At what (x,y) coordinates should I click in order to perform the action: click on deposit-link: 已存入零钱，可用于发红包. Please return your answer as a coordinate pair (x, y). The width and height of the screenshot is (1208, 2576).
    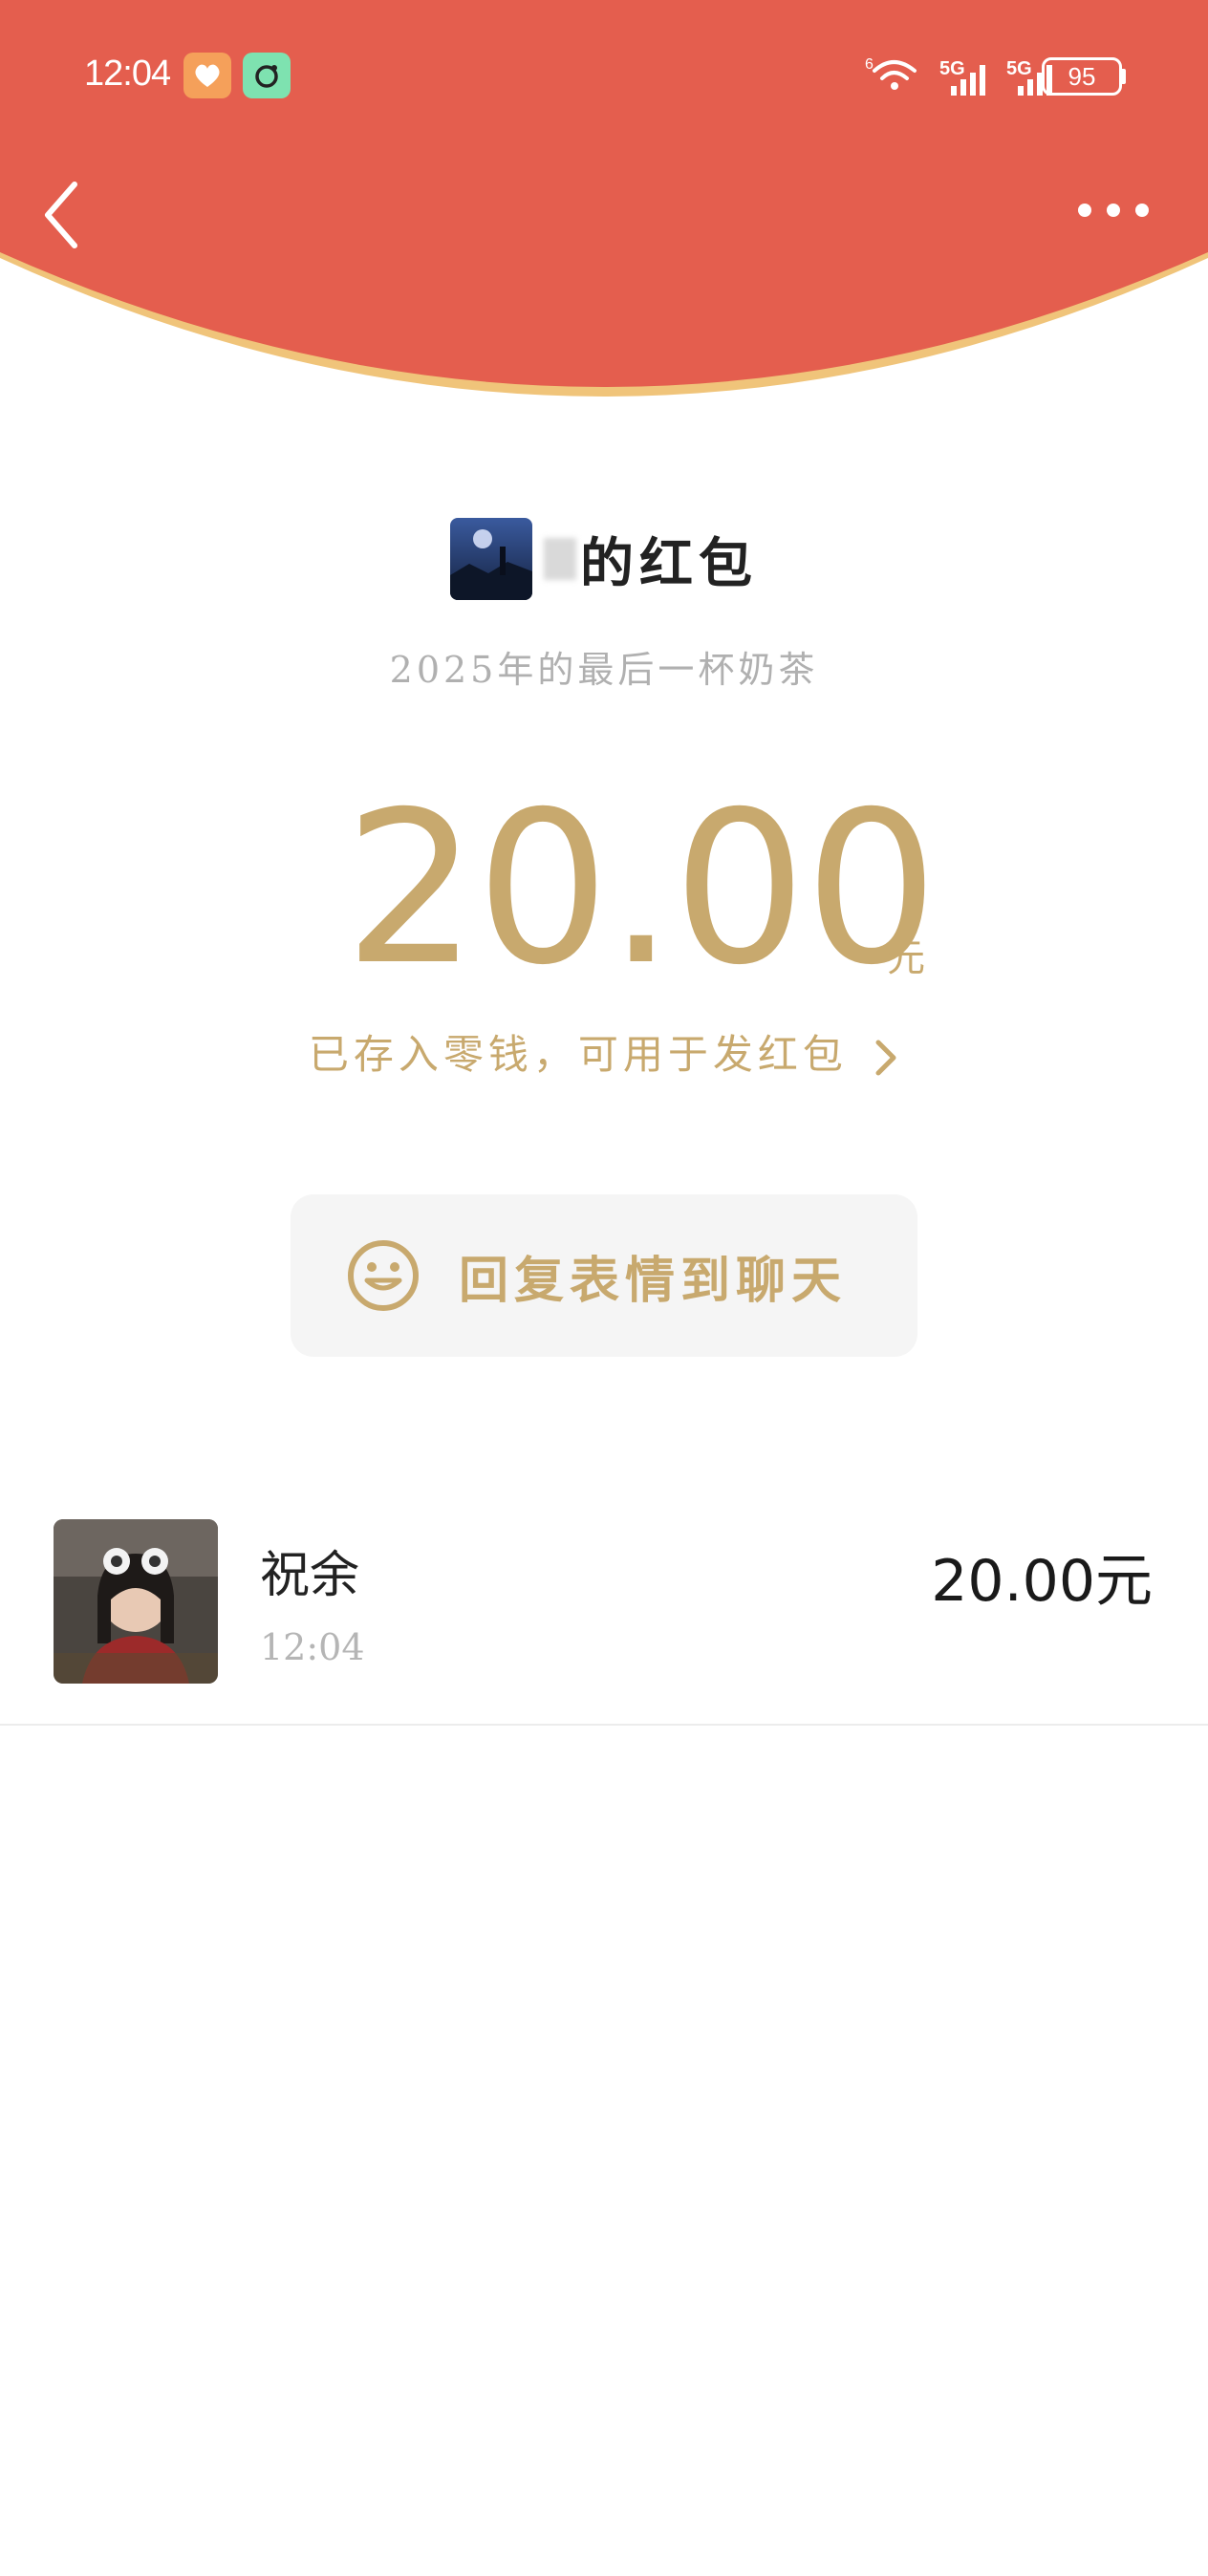
    Looking at the image, I should click on (604, 1051).